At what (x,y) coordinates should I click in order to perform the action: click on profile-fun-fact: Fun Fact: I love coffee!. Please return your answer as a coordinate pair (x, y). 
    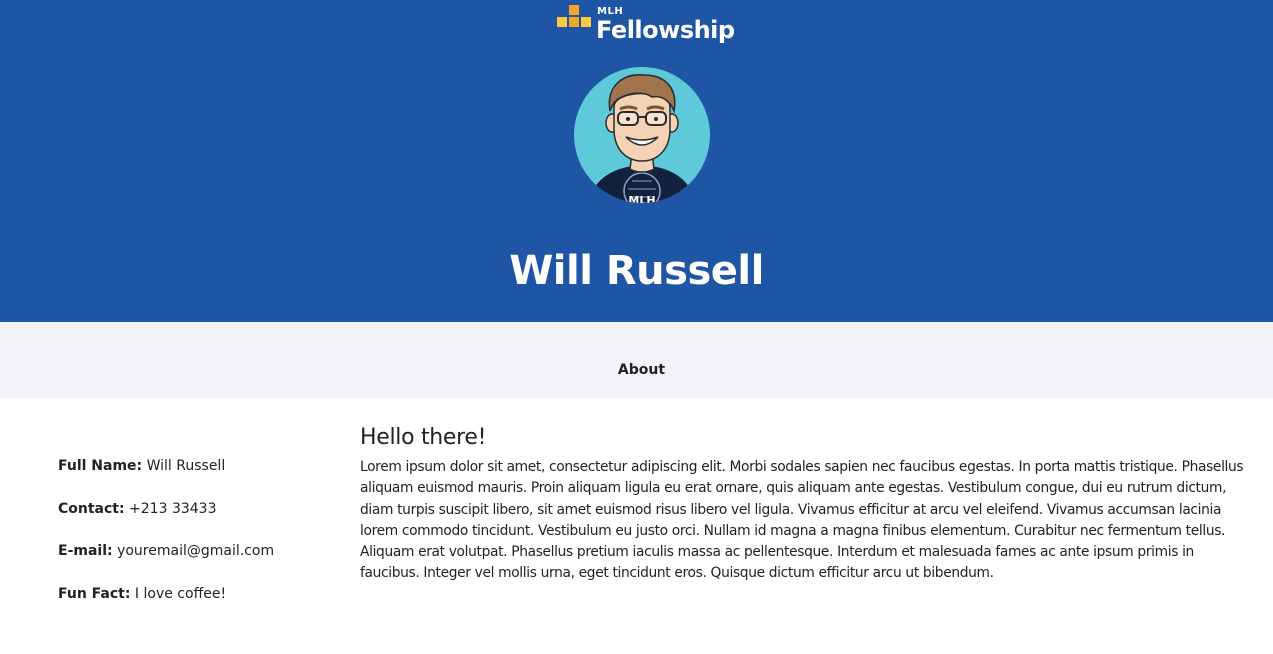
    Looking at the image, I should click on (203, 605).